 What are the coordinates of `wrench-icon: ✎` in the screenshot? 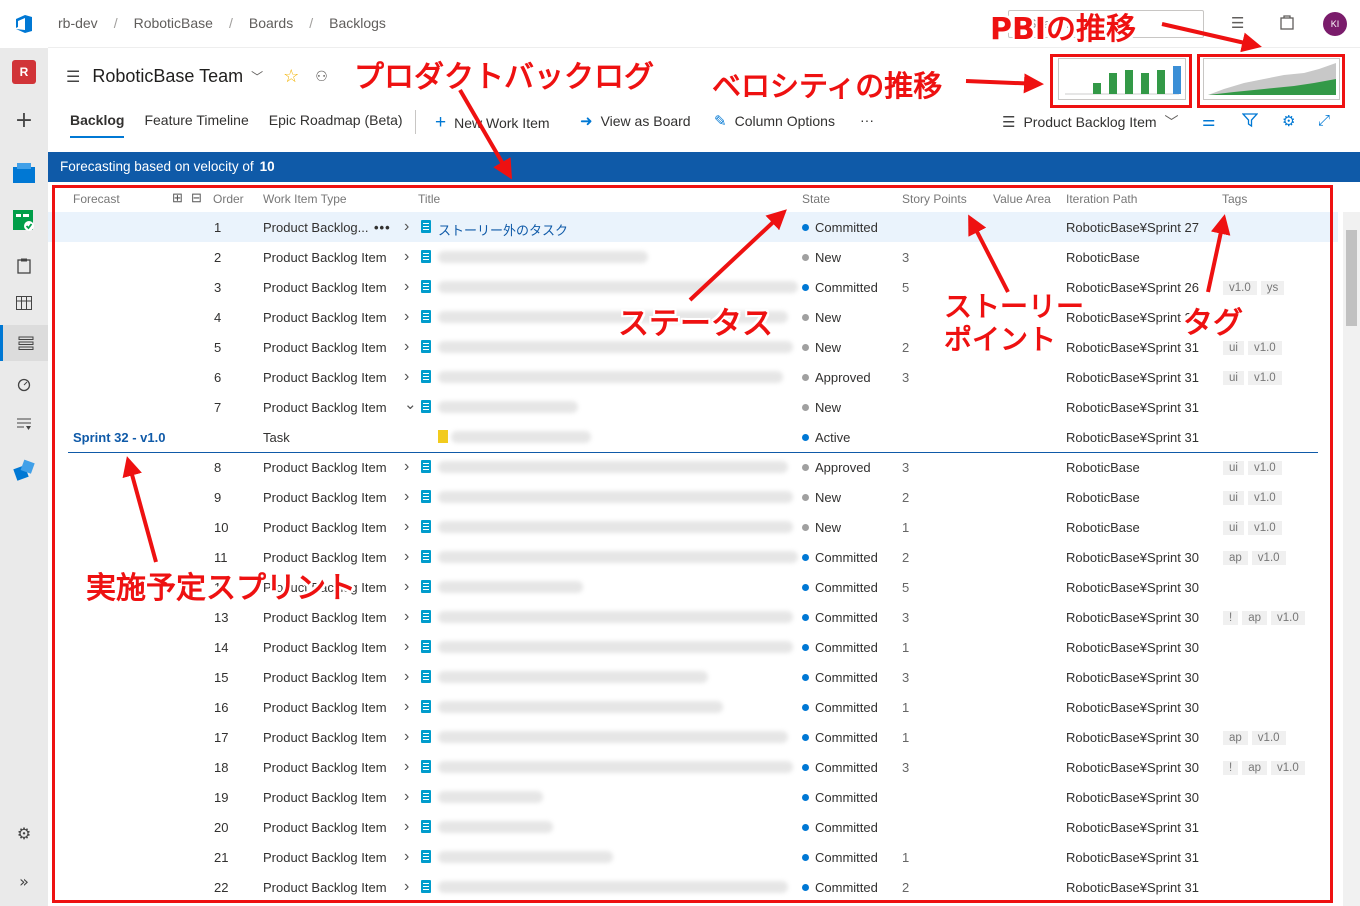 It's located at (720, 121).